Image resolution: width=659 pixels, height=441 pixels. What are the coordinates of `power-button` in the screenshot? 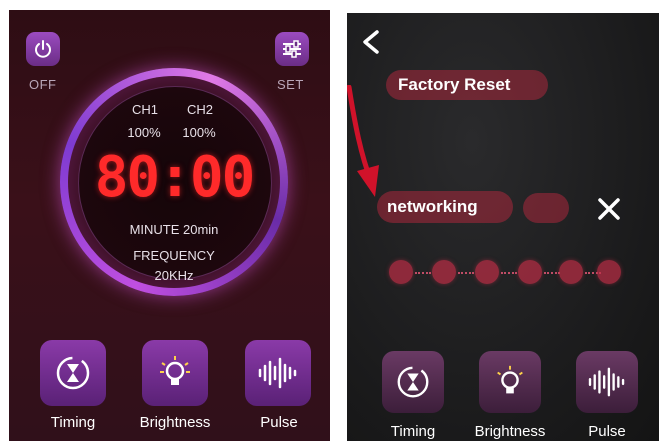 It's located at (43, 49).